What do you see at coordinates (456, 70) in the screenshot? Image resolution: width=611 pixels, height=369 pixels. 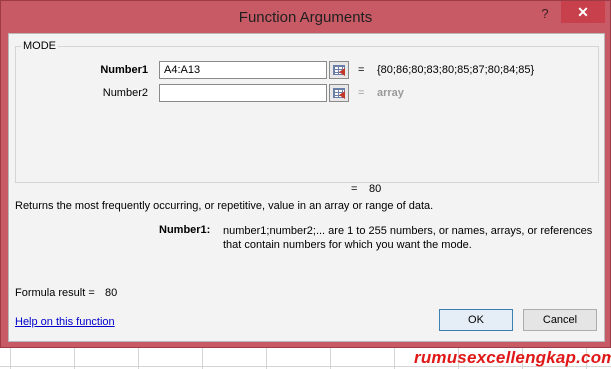 I see `number1-evaluated-value: {80;86;80;83;80;85;87;80;84;85}` at bounding box center [456, 70].